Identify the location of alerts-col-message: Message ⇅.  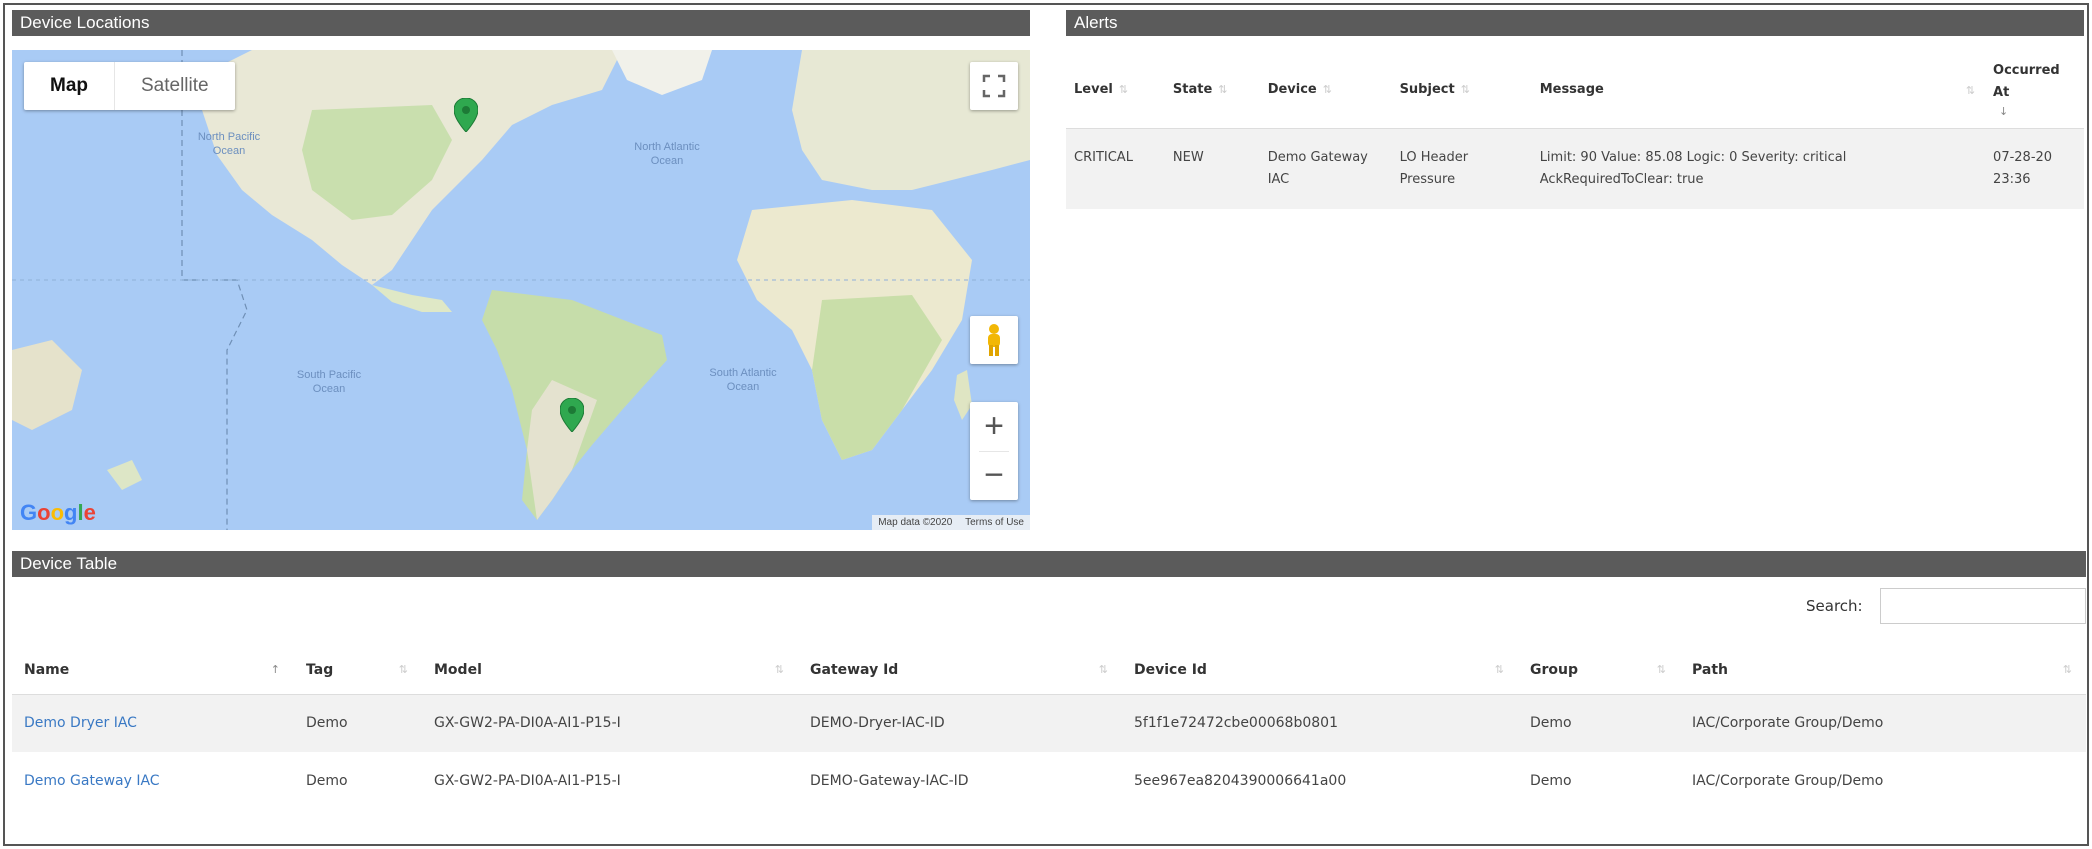
(1758, 90).